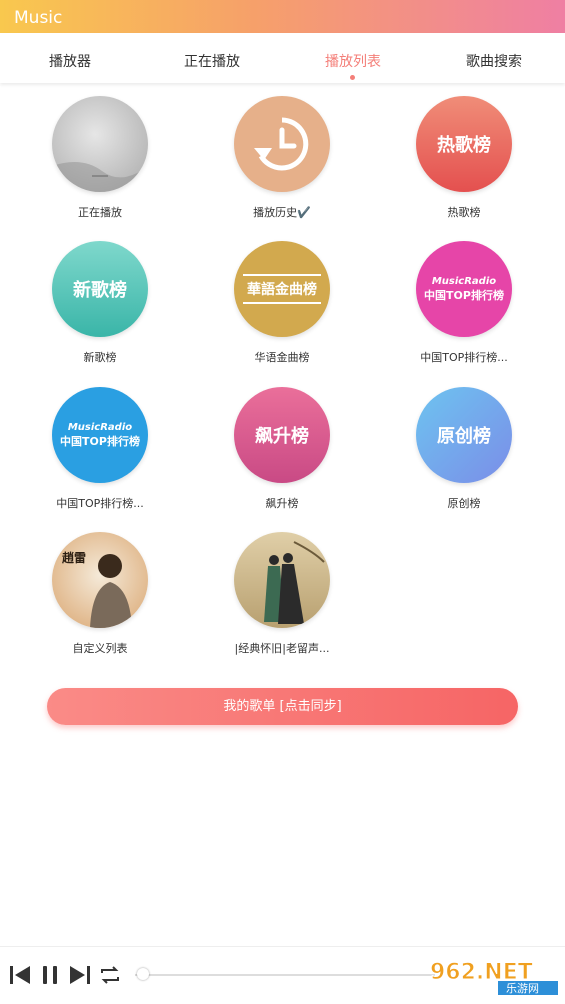  What do you see at coordinates (38, 18) in the screenshot?
I see `app-title: Music` at bounding box center [38, 18].